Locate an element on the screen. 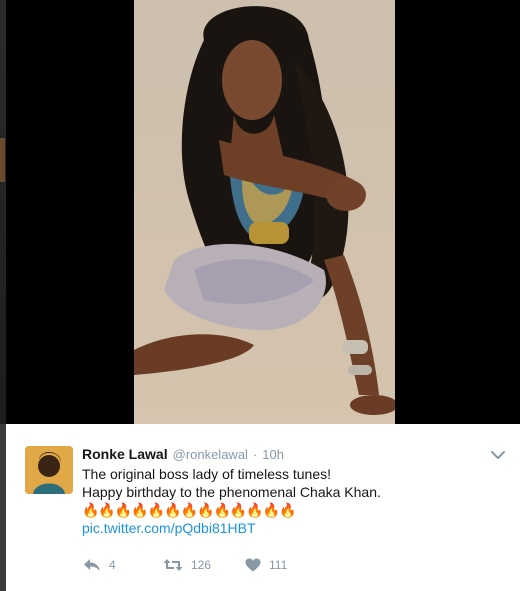  author-name: Ronke Lawal is located at coordinates (125, 454).